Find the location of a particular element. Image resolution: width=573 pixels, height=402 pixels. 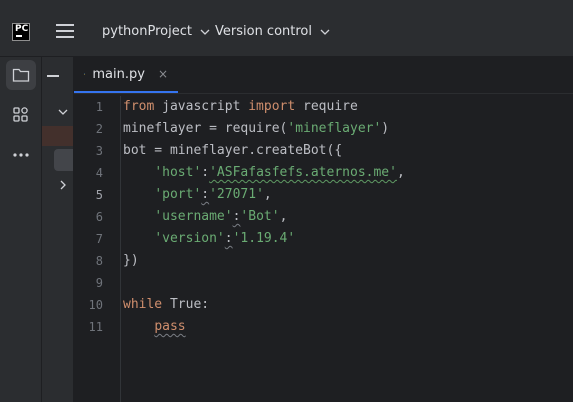

tool-window-strip is located at coordinates (21, 229).